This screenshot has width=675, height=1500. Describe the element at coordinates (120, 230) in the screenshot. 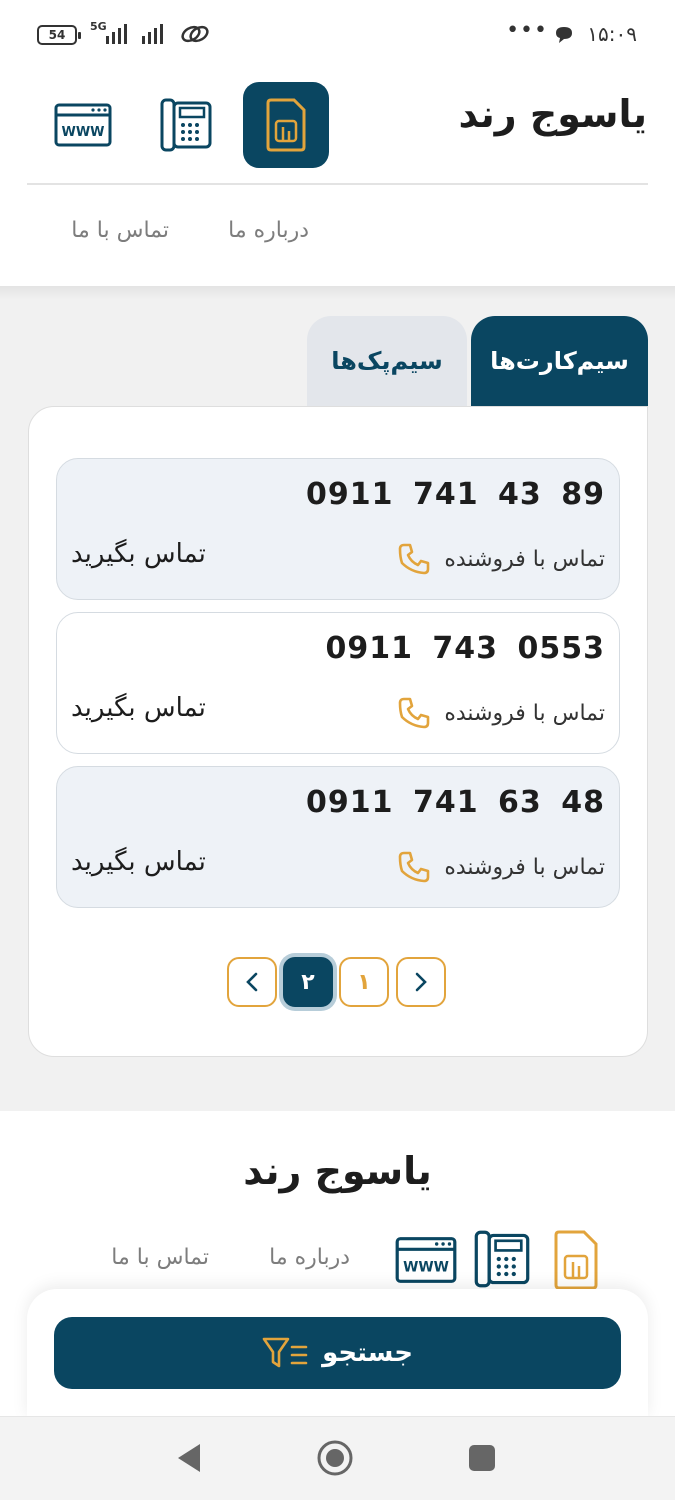

I see `nav-contact-link: تماس با ما` at that location.